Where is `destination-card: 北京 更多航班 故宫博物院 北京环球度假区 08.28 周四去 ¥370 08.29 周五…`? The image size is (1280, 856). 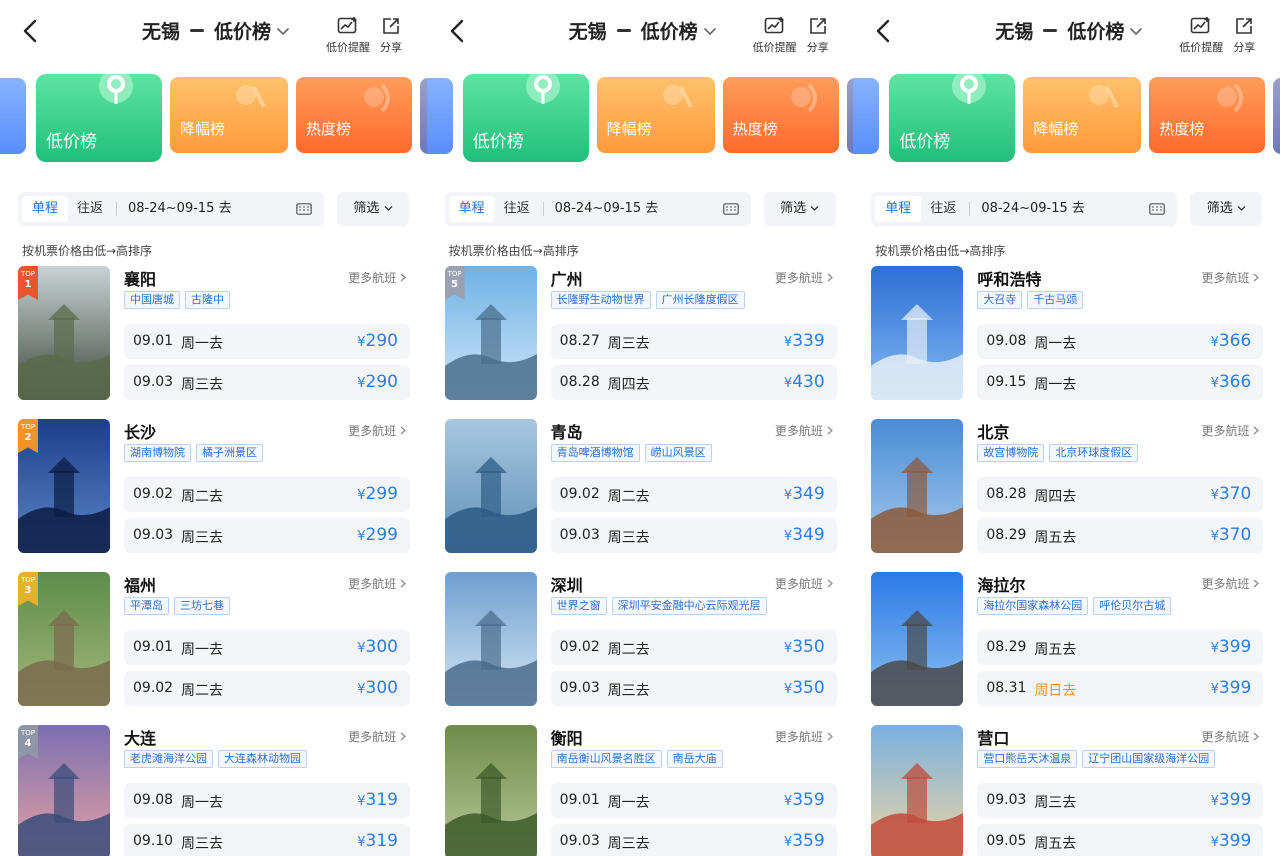 destination-card: 北京 更多航班 故宫博物院 北京环球度假区 08.28 周四去 ¥370 08.29 周五… is located at coordinates (1067, 489).